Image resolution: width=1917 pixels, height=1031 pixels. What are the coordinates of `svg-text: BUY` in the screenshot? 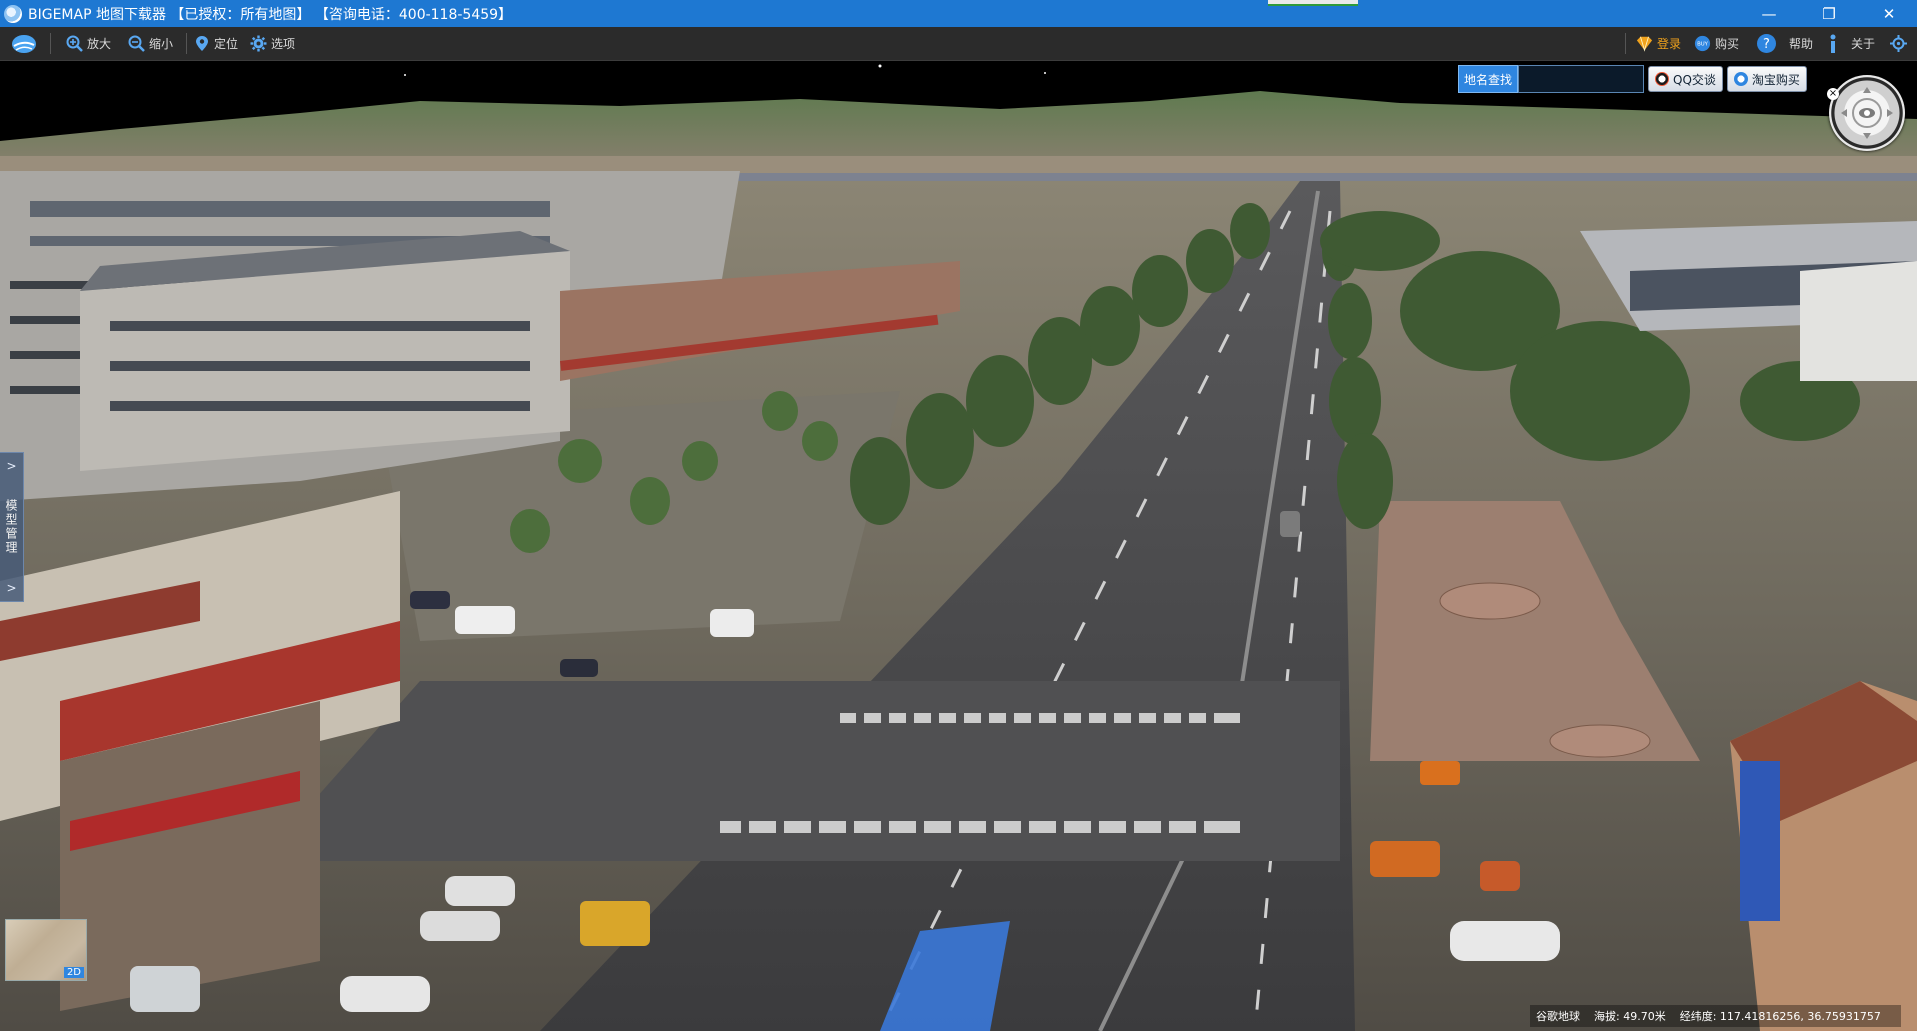 It's located at (1703, 45).